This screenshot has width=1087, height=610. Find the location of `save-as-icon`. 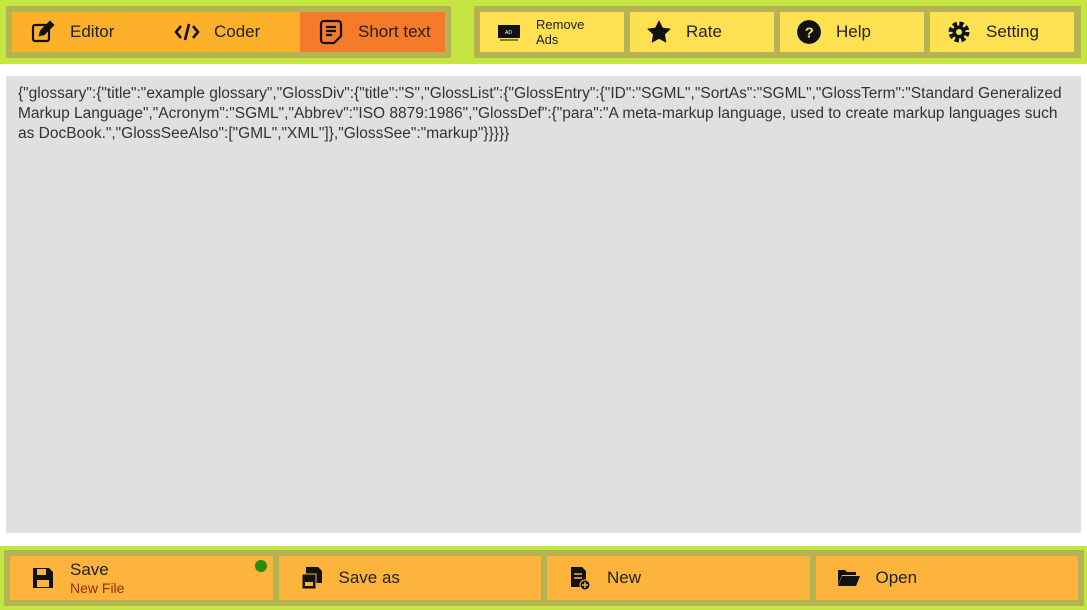

save-as-icon is located at coordinates (312, 578).